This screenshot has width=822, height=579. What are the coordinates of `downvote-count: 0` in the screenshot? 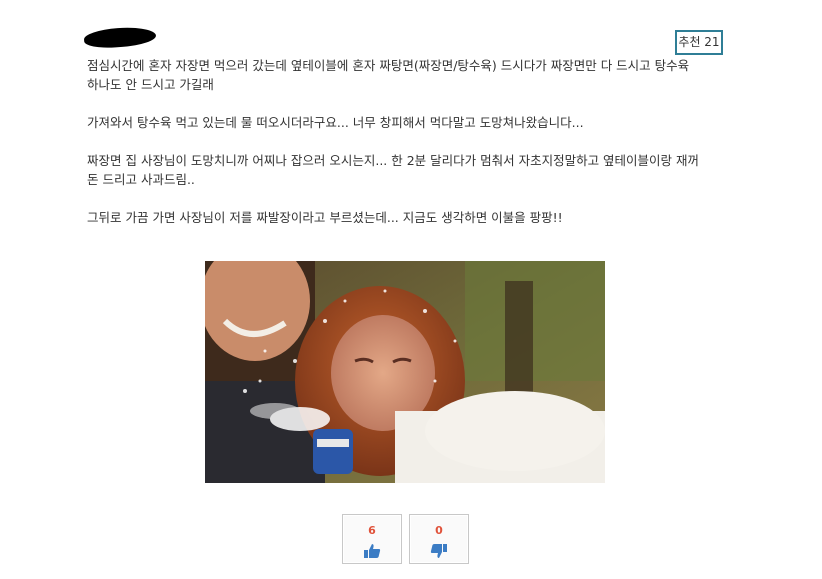 It's located at (439, 530).